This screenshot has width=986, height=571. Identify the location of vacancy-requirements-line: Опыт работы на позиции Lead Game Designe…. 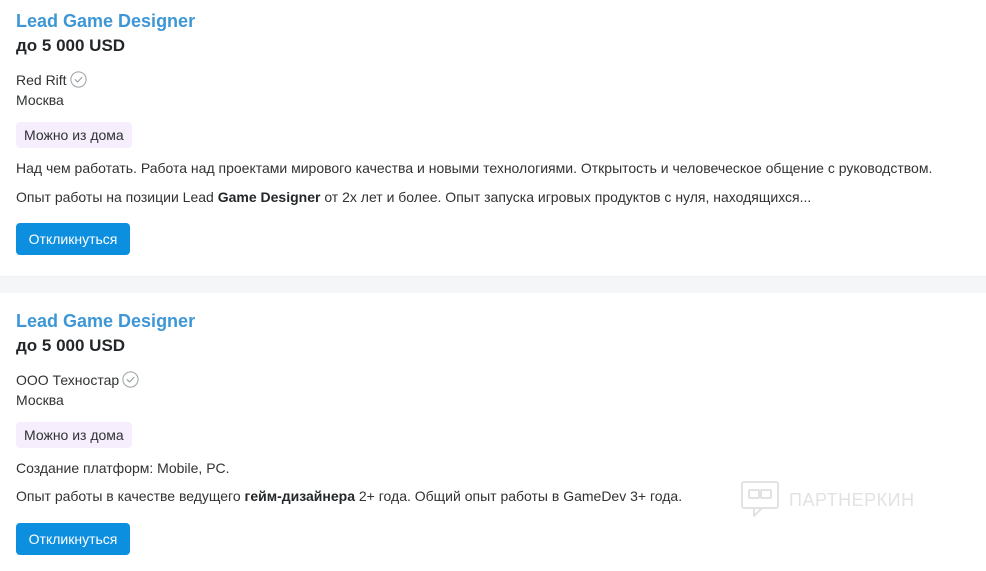
(413, 197).